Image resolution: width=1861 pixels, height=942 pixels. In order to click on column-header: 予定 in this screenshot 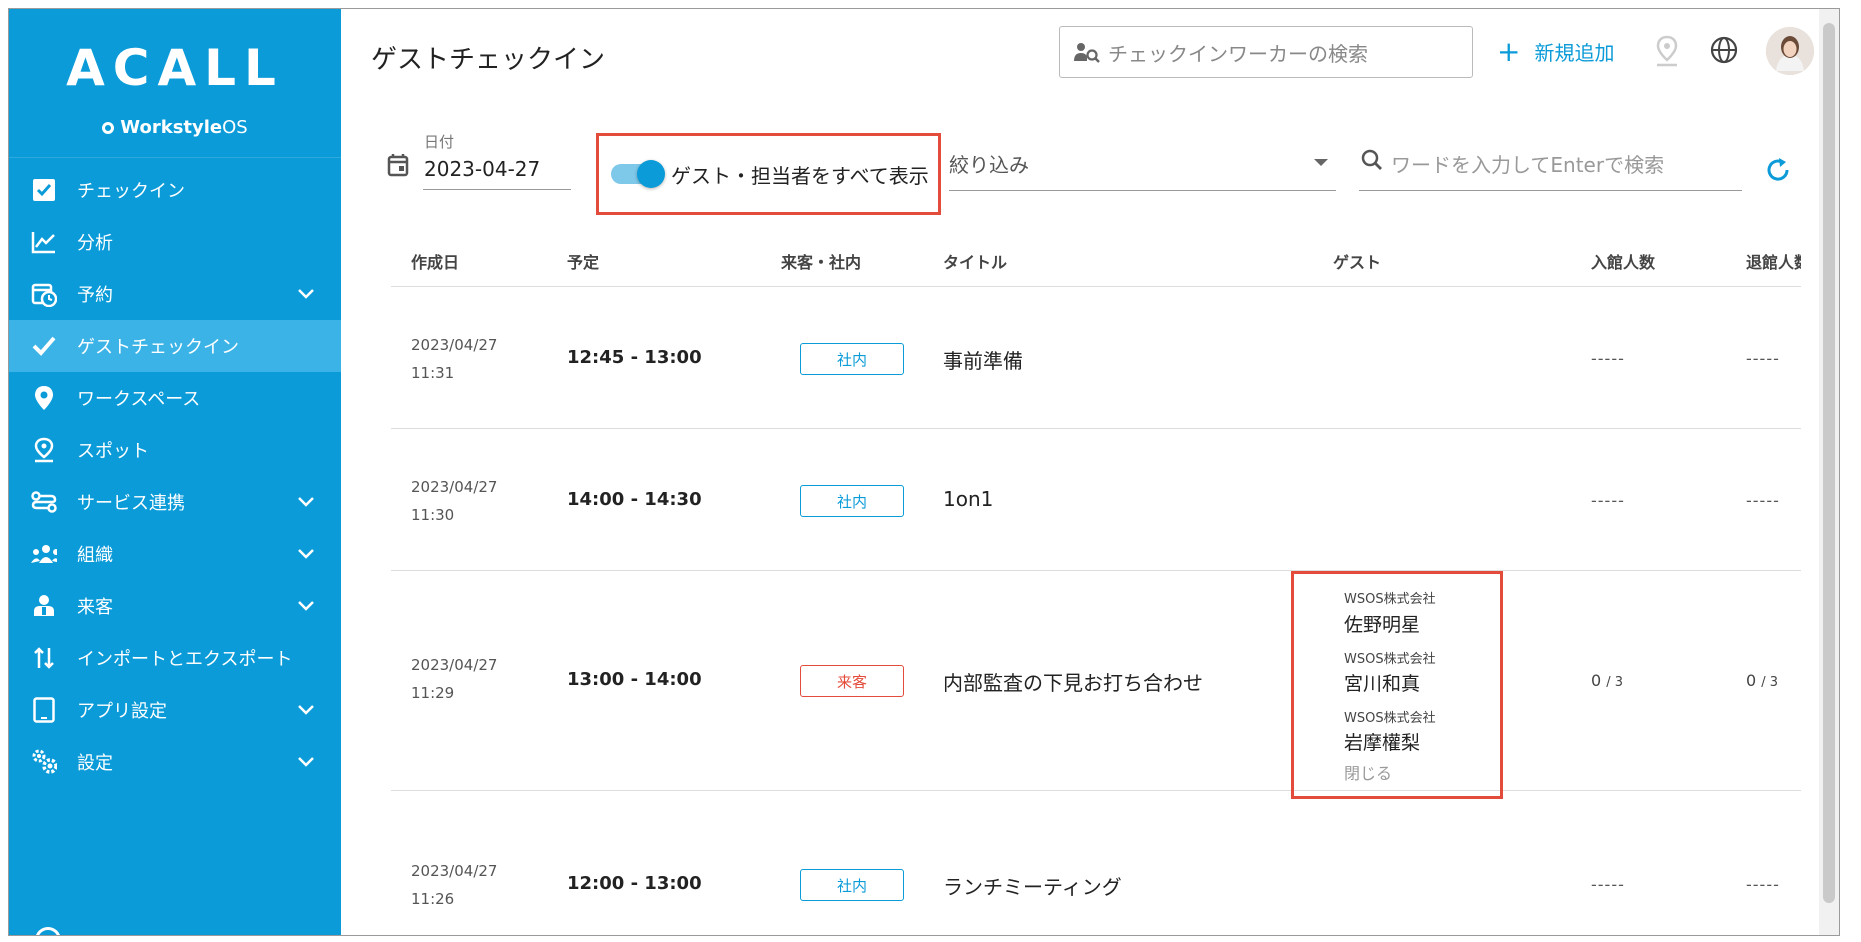, I will do `click(583, 261)`.